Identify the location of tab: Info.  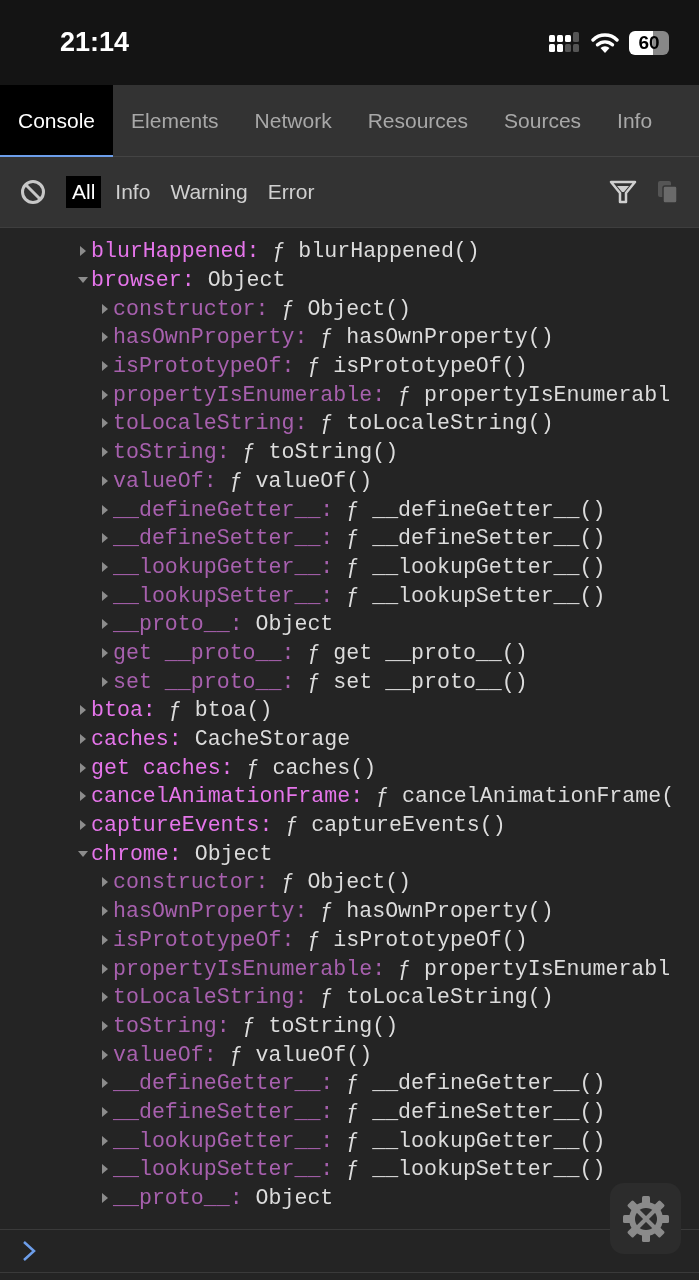
(635, 121).